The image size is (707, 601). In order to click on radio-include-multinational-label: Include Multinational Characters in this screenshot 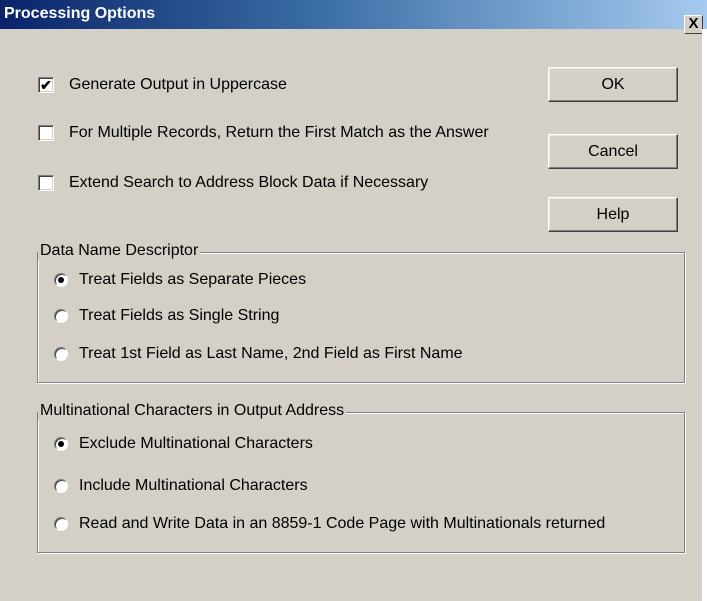, I will do `click(193, 485)`.